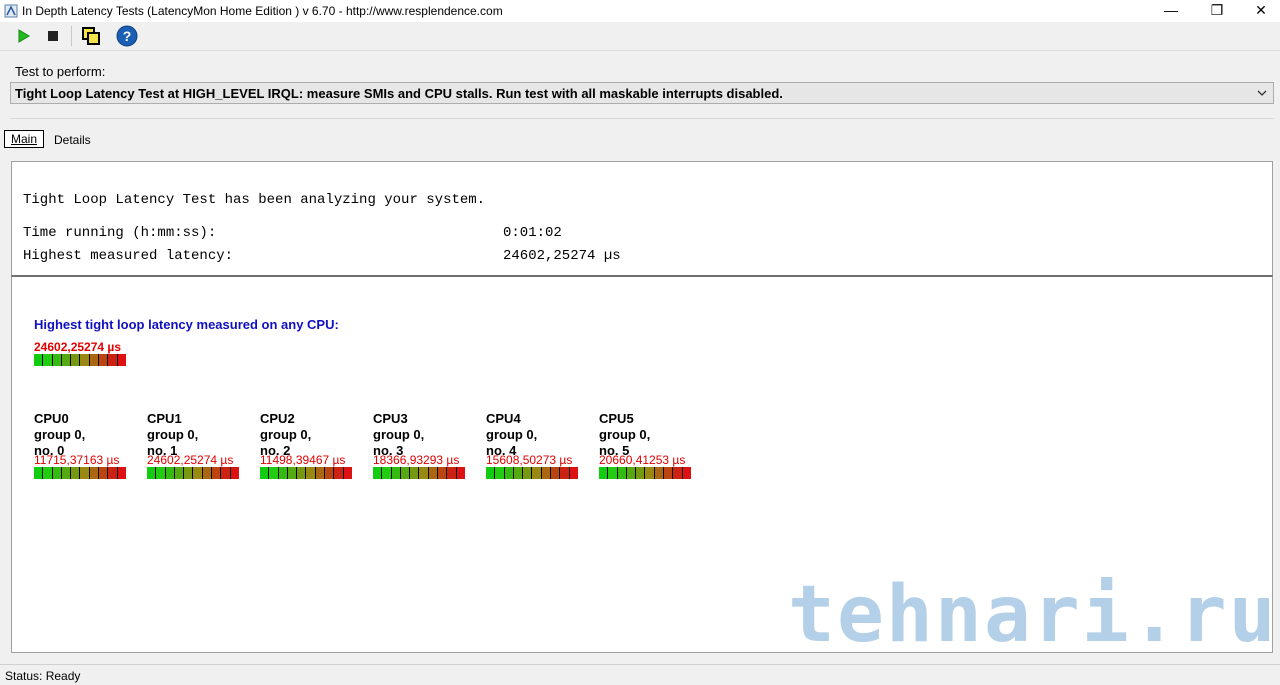  Describe the element at coordinates (77, 460) in the screenshot. I see `cpu-latency: 11715,37163 µs` at that location.